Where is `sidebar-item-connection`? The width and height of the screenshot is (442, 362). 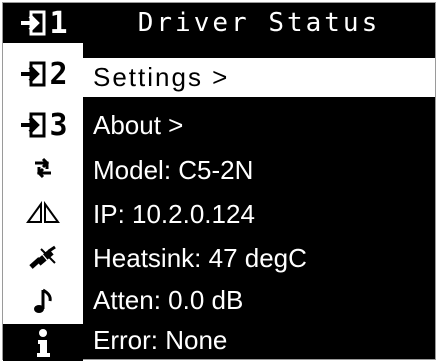
sidebar-item-connection is located at coordinates (43, 258).